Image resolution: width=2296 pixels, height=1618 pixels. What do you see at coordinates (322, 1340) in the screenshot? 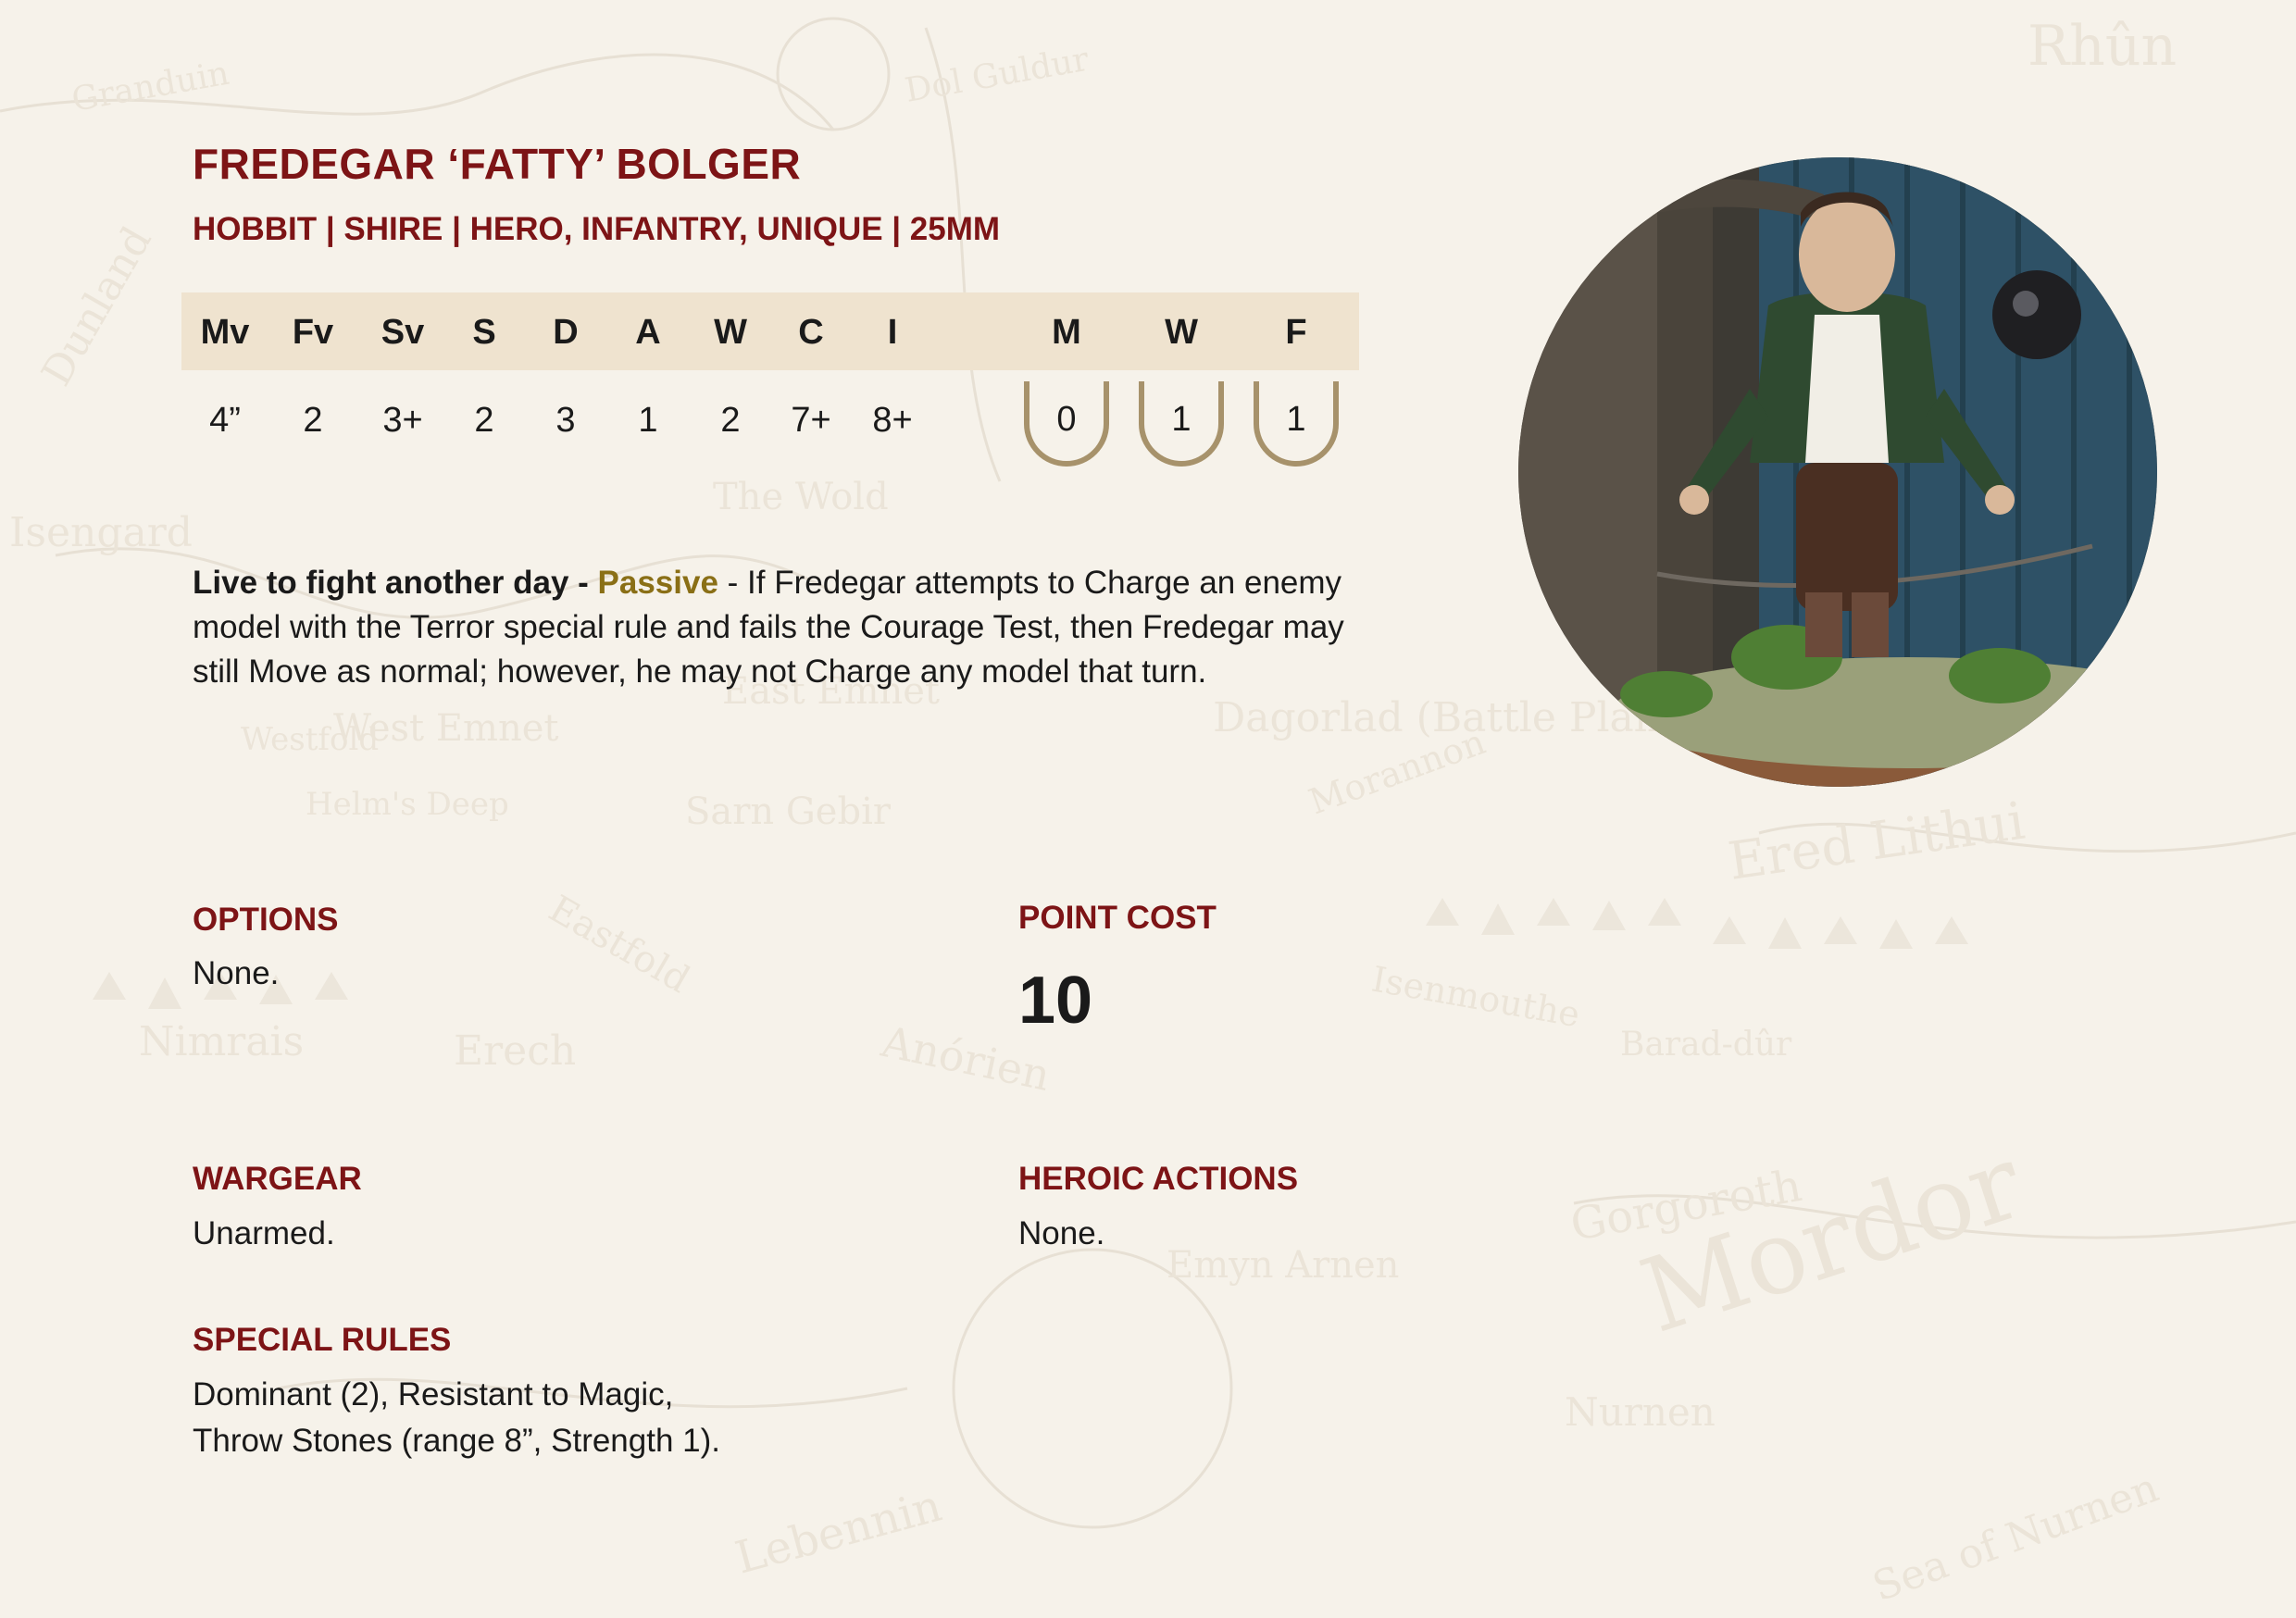
I see `special-rules-heading: SPECIAL RULES` at bounding box center [322, 1340].